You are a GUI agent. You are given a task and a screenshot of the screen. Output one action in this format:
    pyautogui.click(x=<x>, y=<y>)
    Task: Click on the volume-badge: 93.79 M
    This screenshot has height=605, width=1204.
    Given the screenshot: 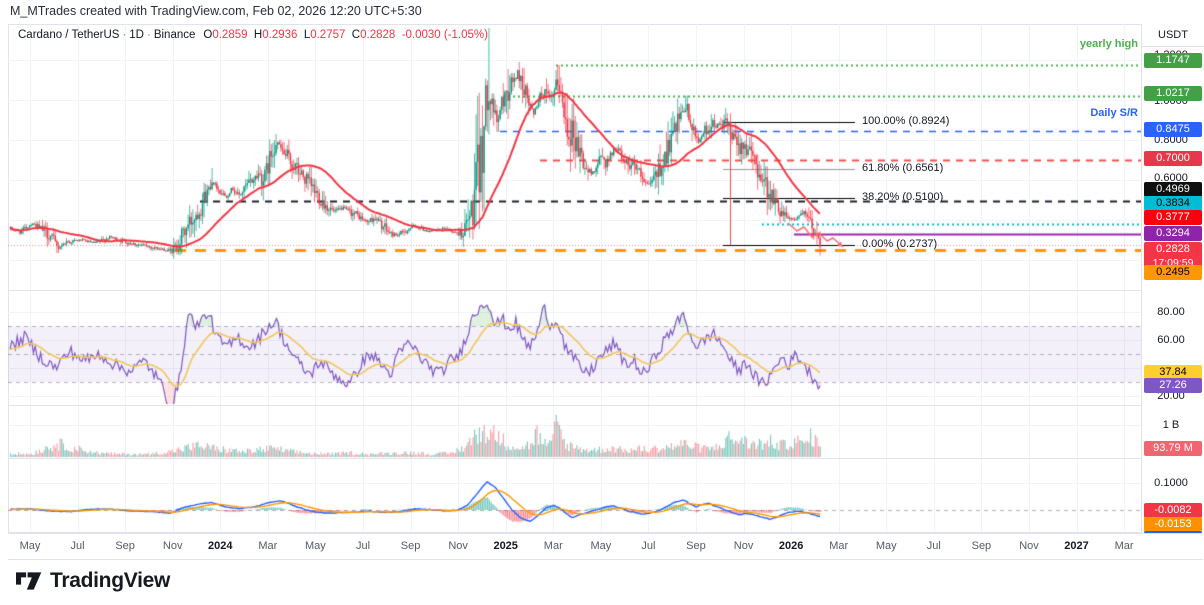 What is the action you would take?
    pyautogui.click(x=1173, y=448)
    